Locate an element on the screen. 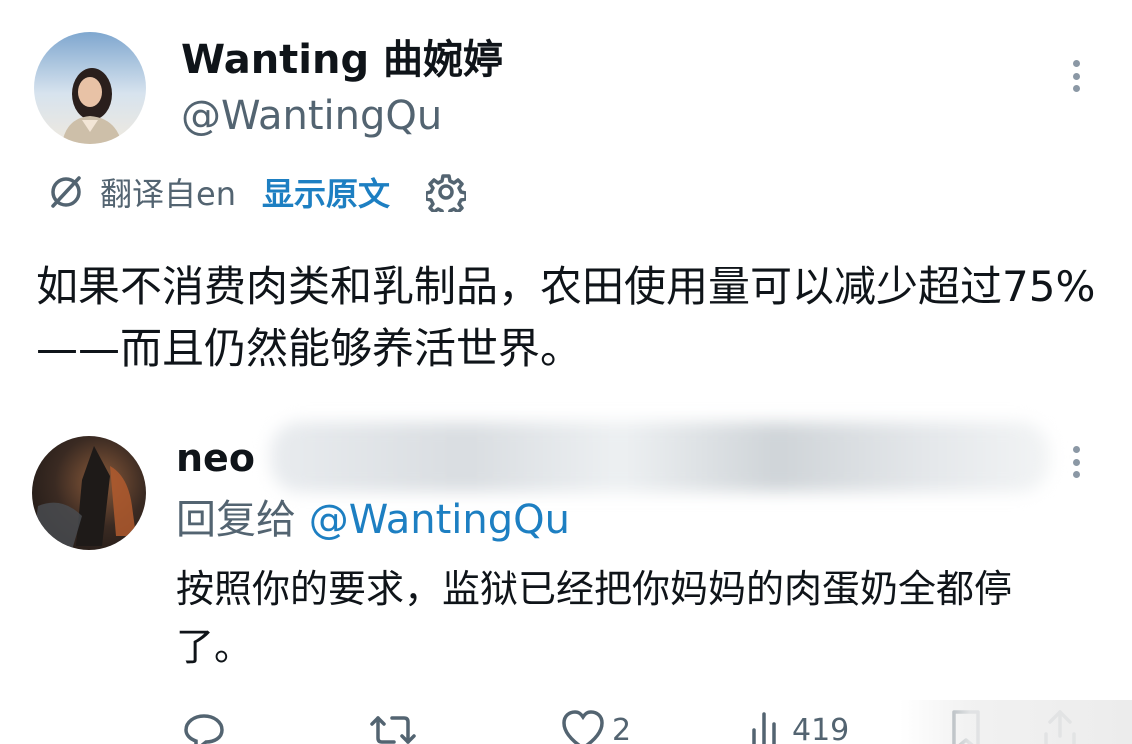  watermark-overlay is located at coordinates (1016, 722).